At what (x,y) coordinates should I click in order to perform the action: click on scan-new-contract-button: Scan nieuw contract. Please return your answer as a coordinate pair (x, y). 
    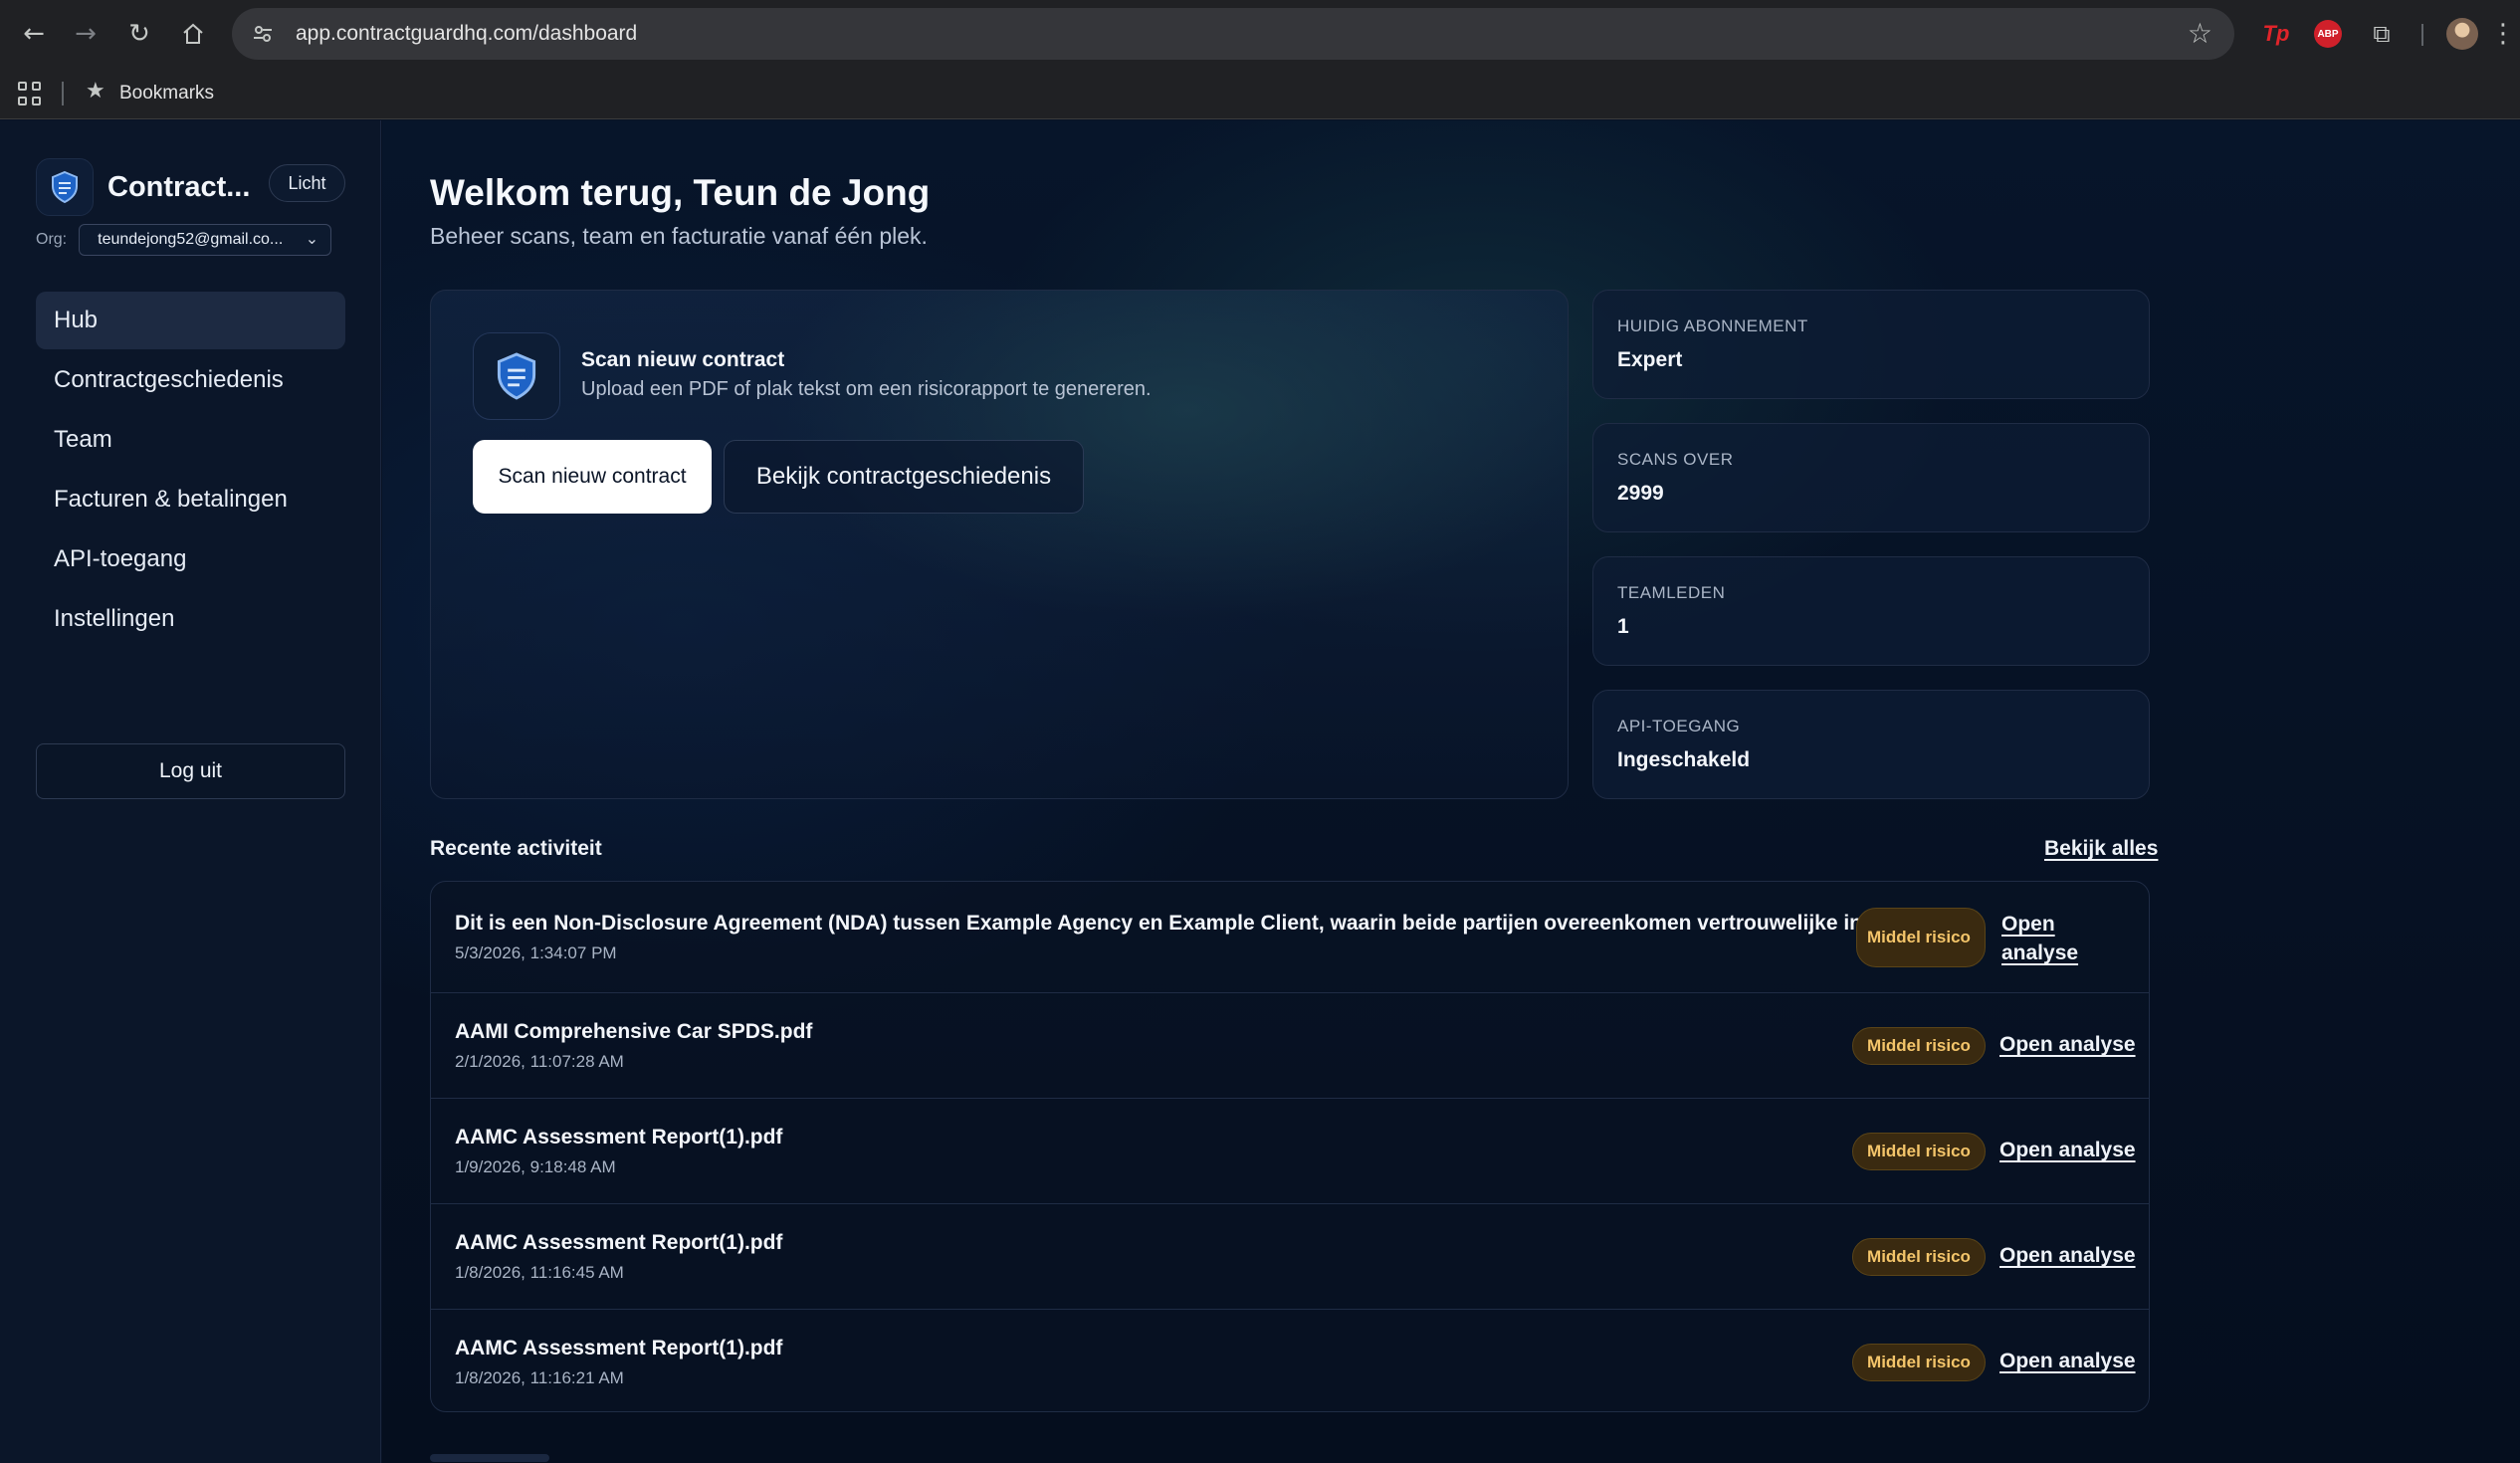
    Looking at the image, I should click on (592, 477).